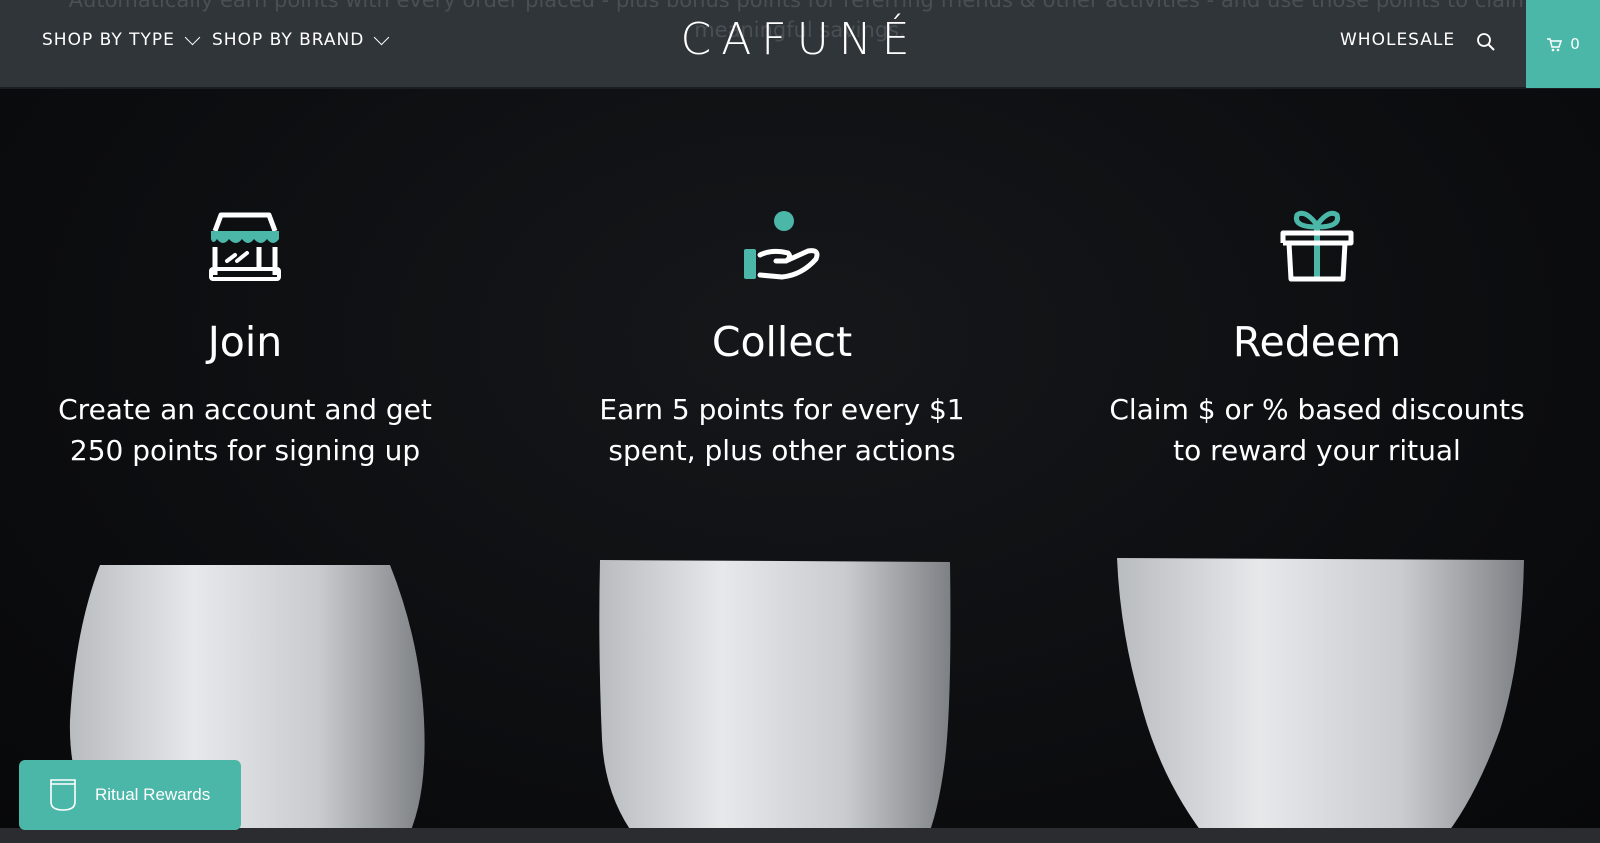 Image resolution: width=1600 pixels, height=843 pixels. I want to click on search-icon, so click(1486, 42).